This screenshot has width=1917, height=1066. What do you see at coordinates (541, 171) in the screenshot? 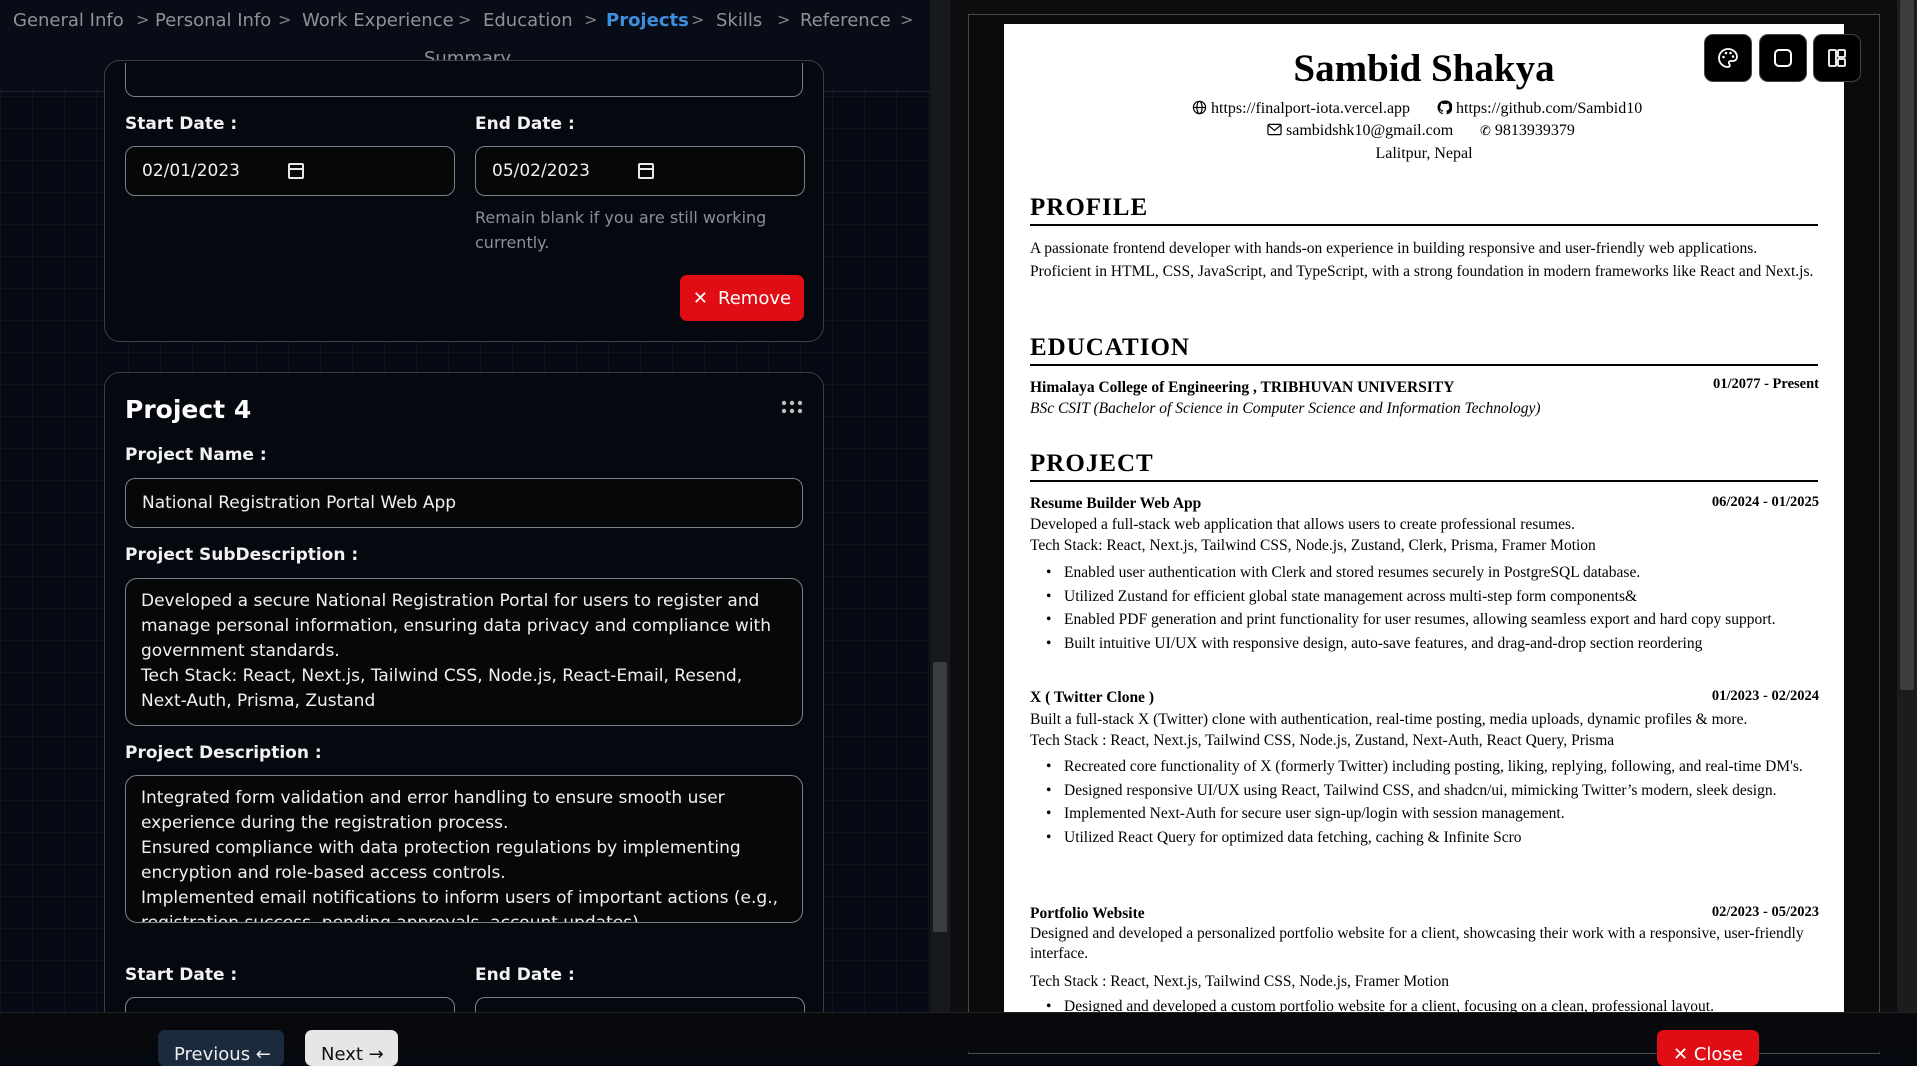
I see `end-date-value: 05/02/2023` at bounding box center [541, 171].